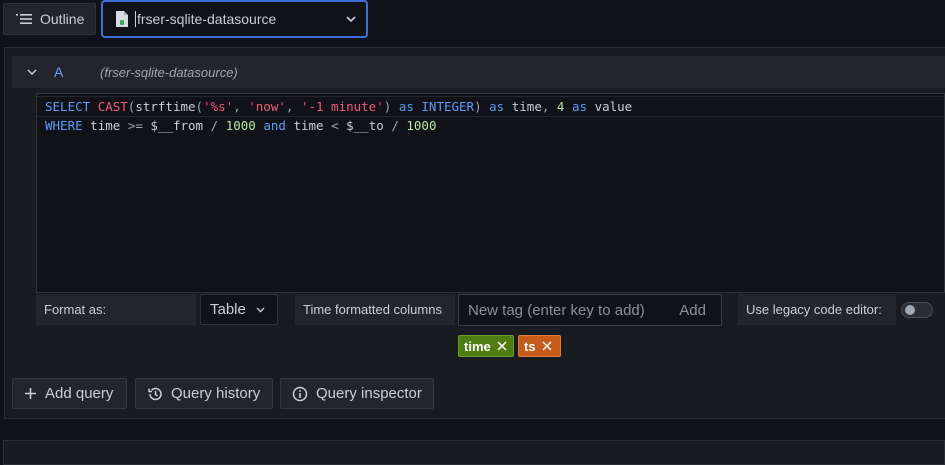 This screenshot has height=465, width=945. I want to click on outline-button: Outline, so click(49, 19).